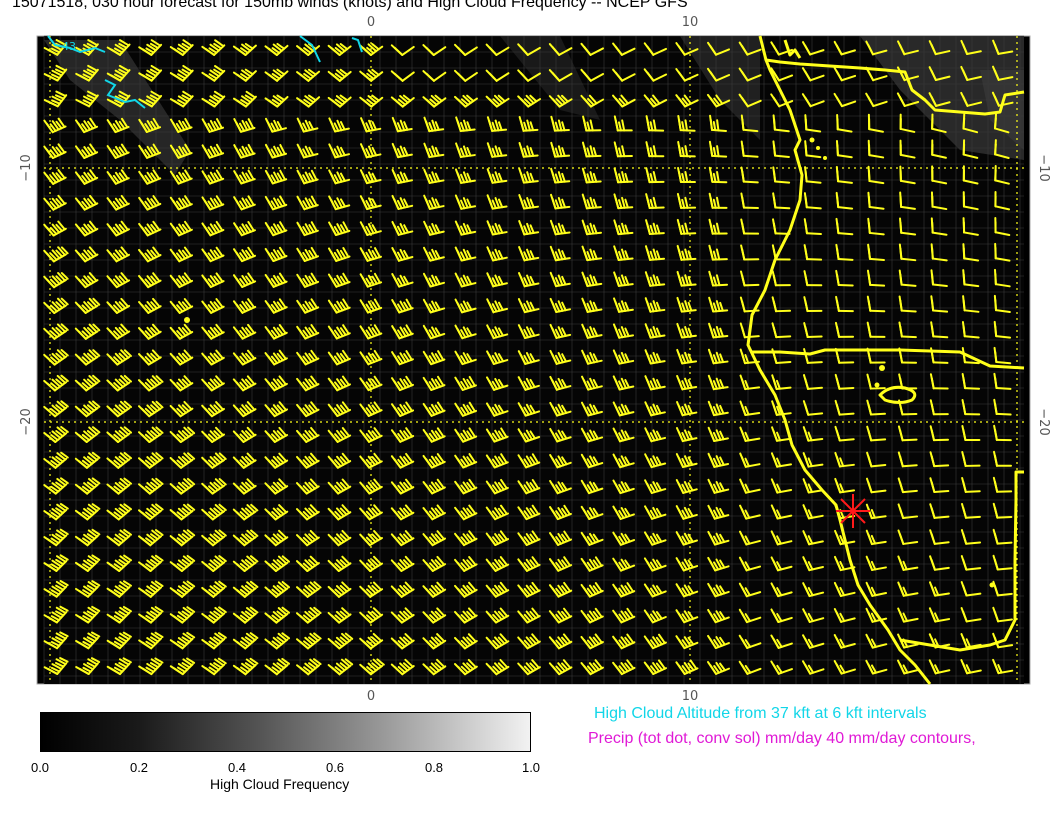  Describe the element at coordinates (69, 46) in the screenshot. I see `contour-label: 43` at that location.